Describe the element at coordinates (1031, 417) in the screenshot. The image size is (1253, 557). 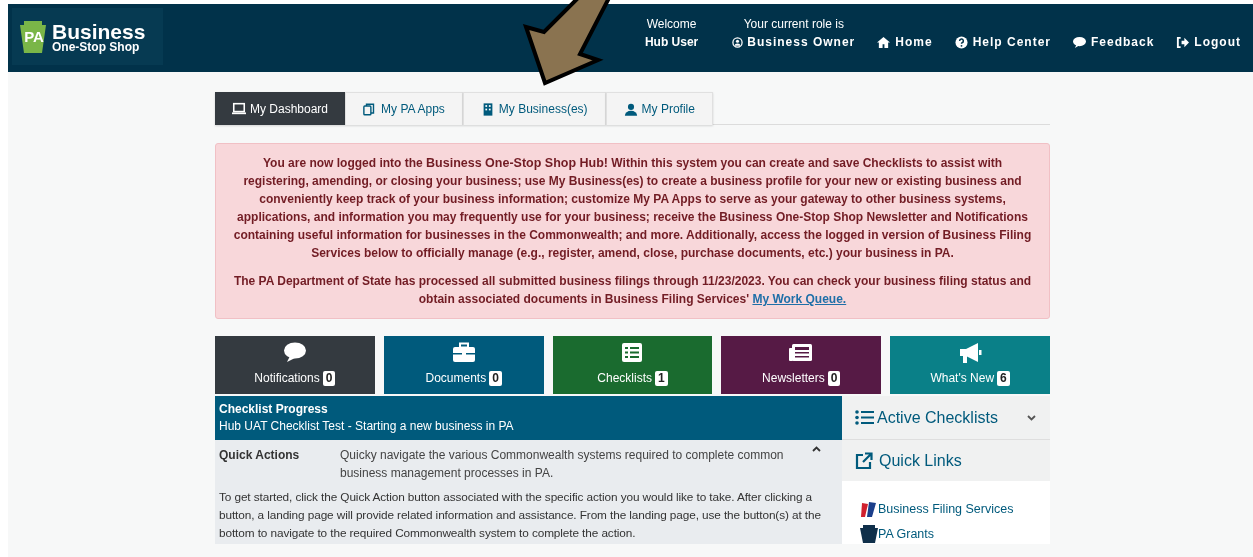
I see `expand-caret-icon` at that location.